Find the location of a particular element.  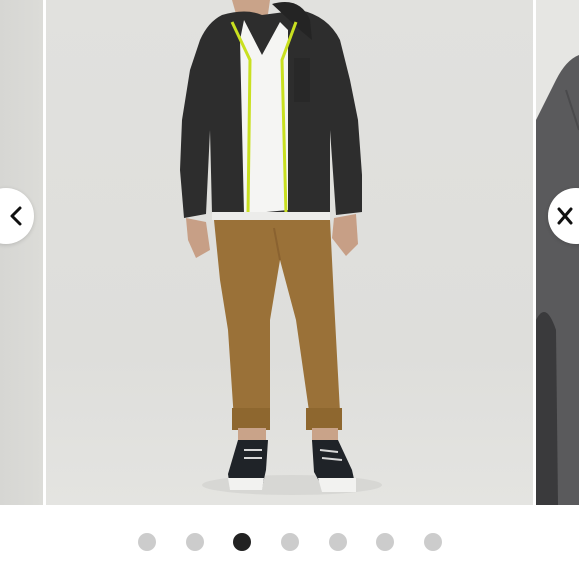

chevron-left-icon is located at coordinates (16, 216).